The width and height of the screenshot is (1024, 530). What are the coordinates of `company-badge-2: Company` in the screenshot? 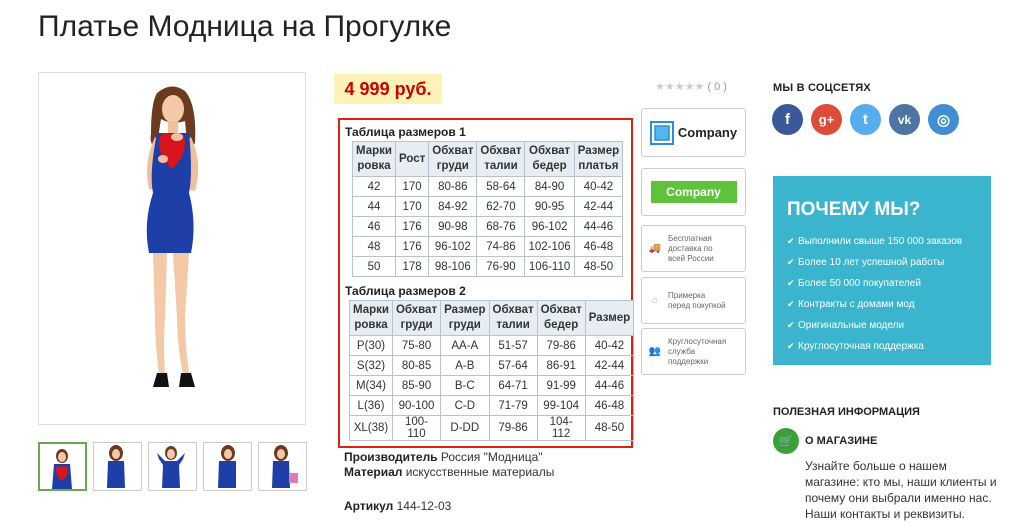 It's located at (693, 192).